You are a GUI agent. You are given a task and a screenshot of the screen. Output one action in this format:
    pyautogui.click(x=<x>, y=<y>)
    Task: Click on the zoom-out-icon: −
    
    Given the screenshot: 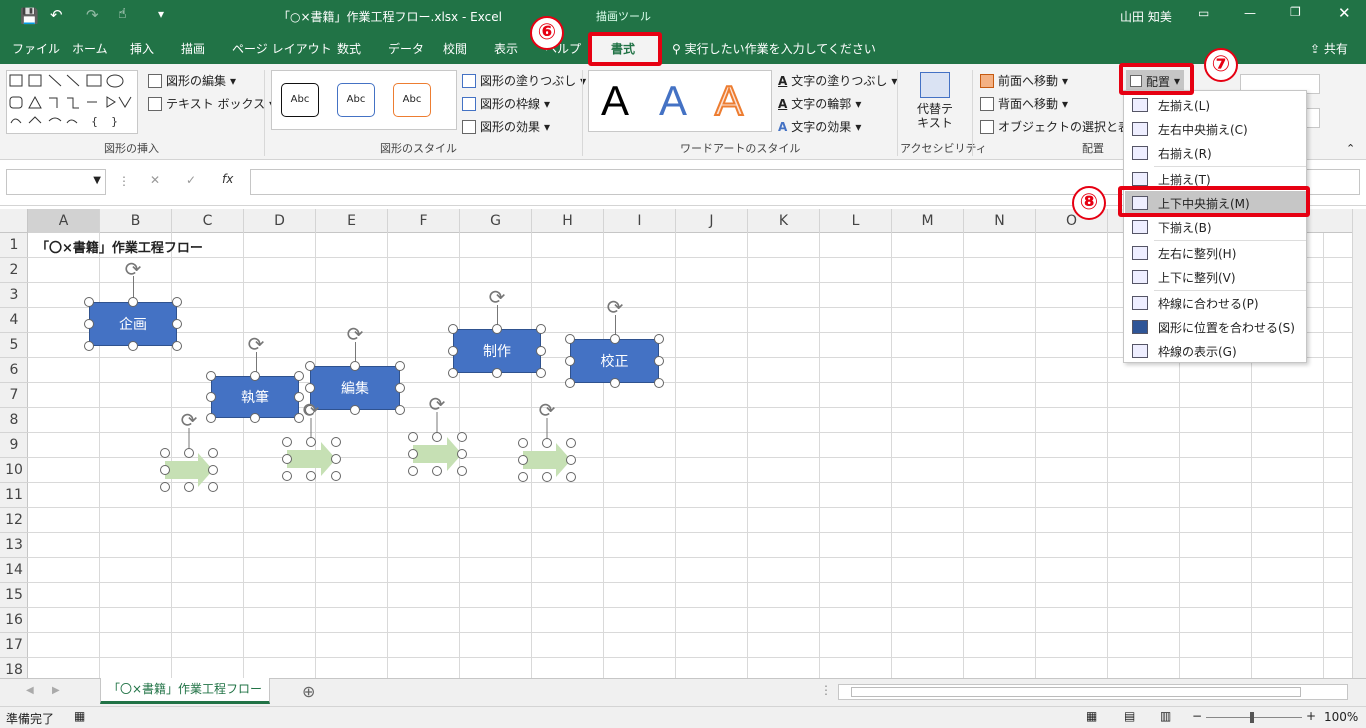 What is the action you would take?
    pyautogui.click(x=1197, y=716)
    